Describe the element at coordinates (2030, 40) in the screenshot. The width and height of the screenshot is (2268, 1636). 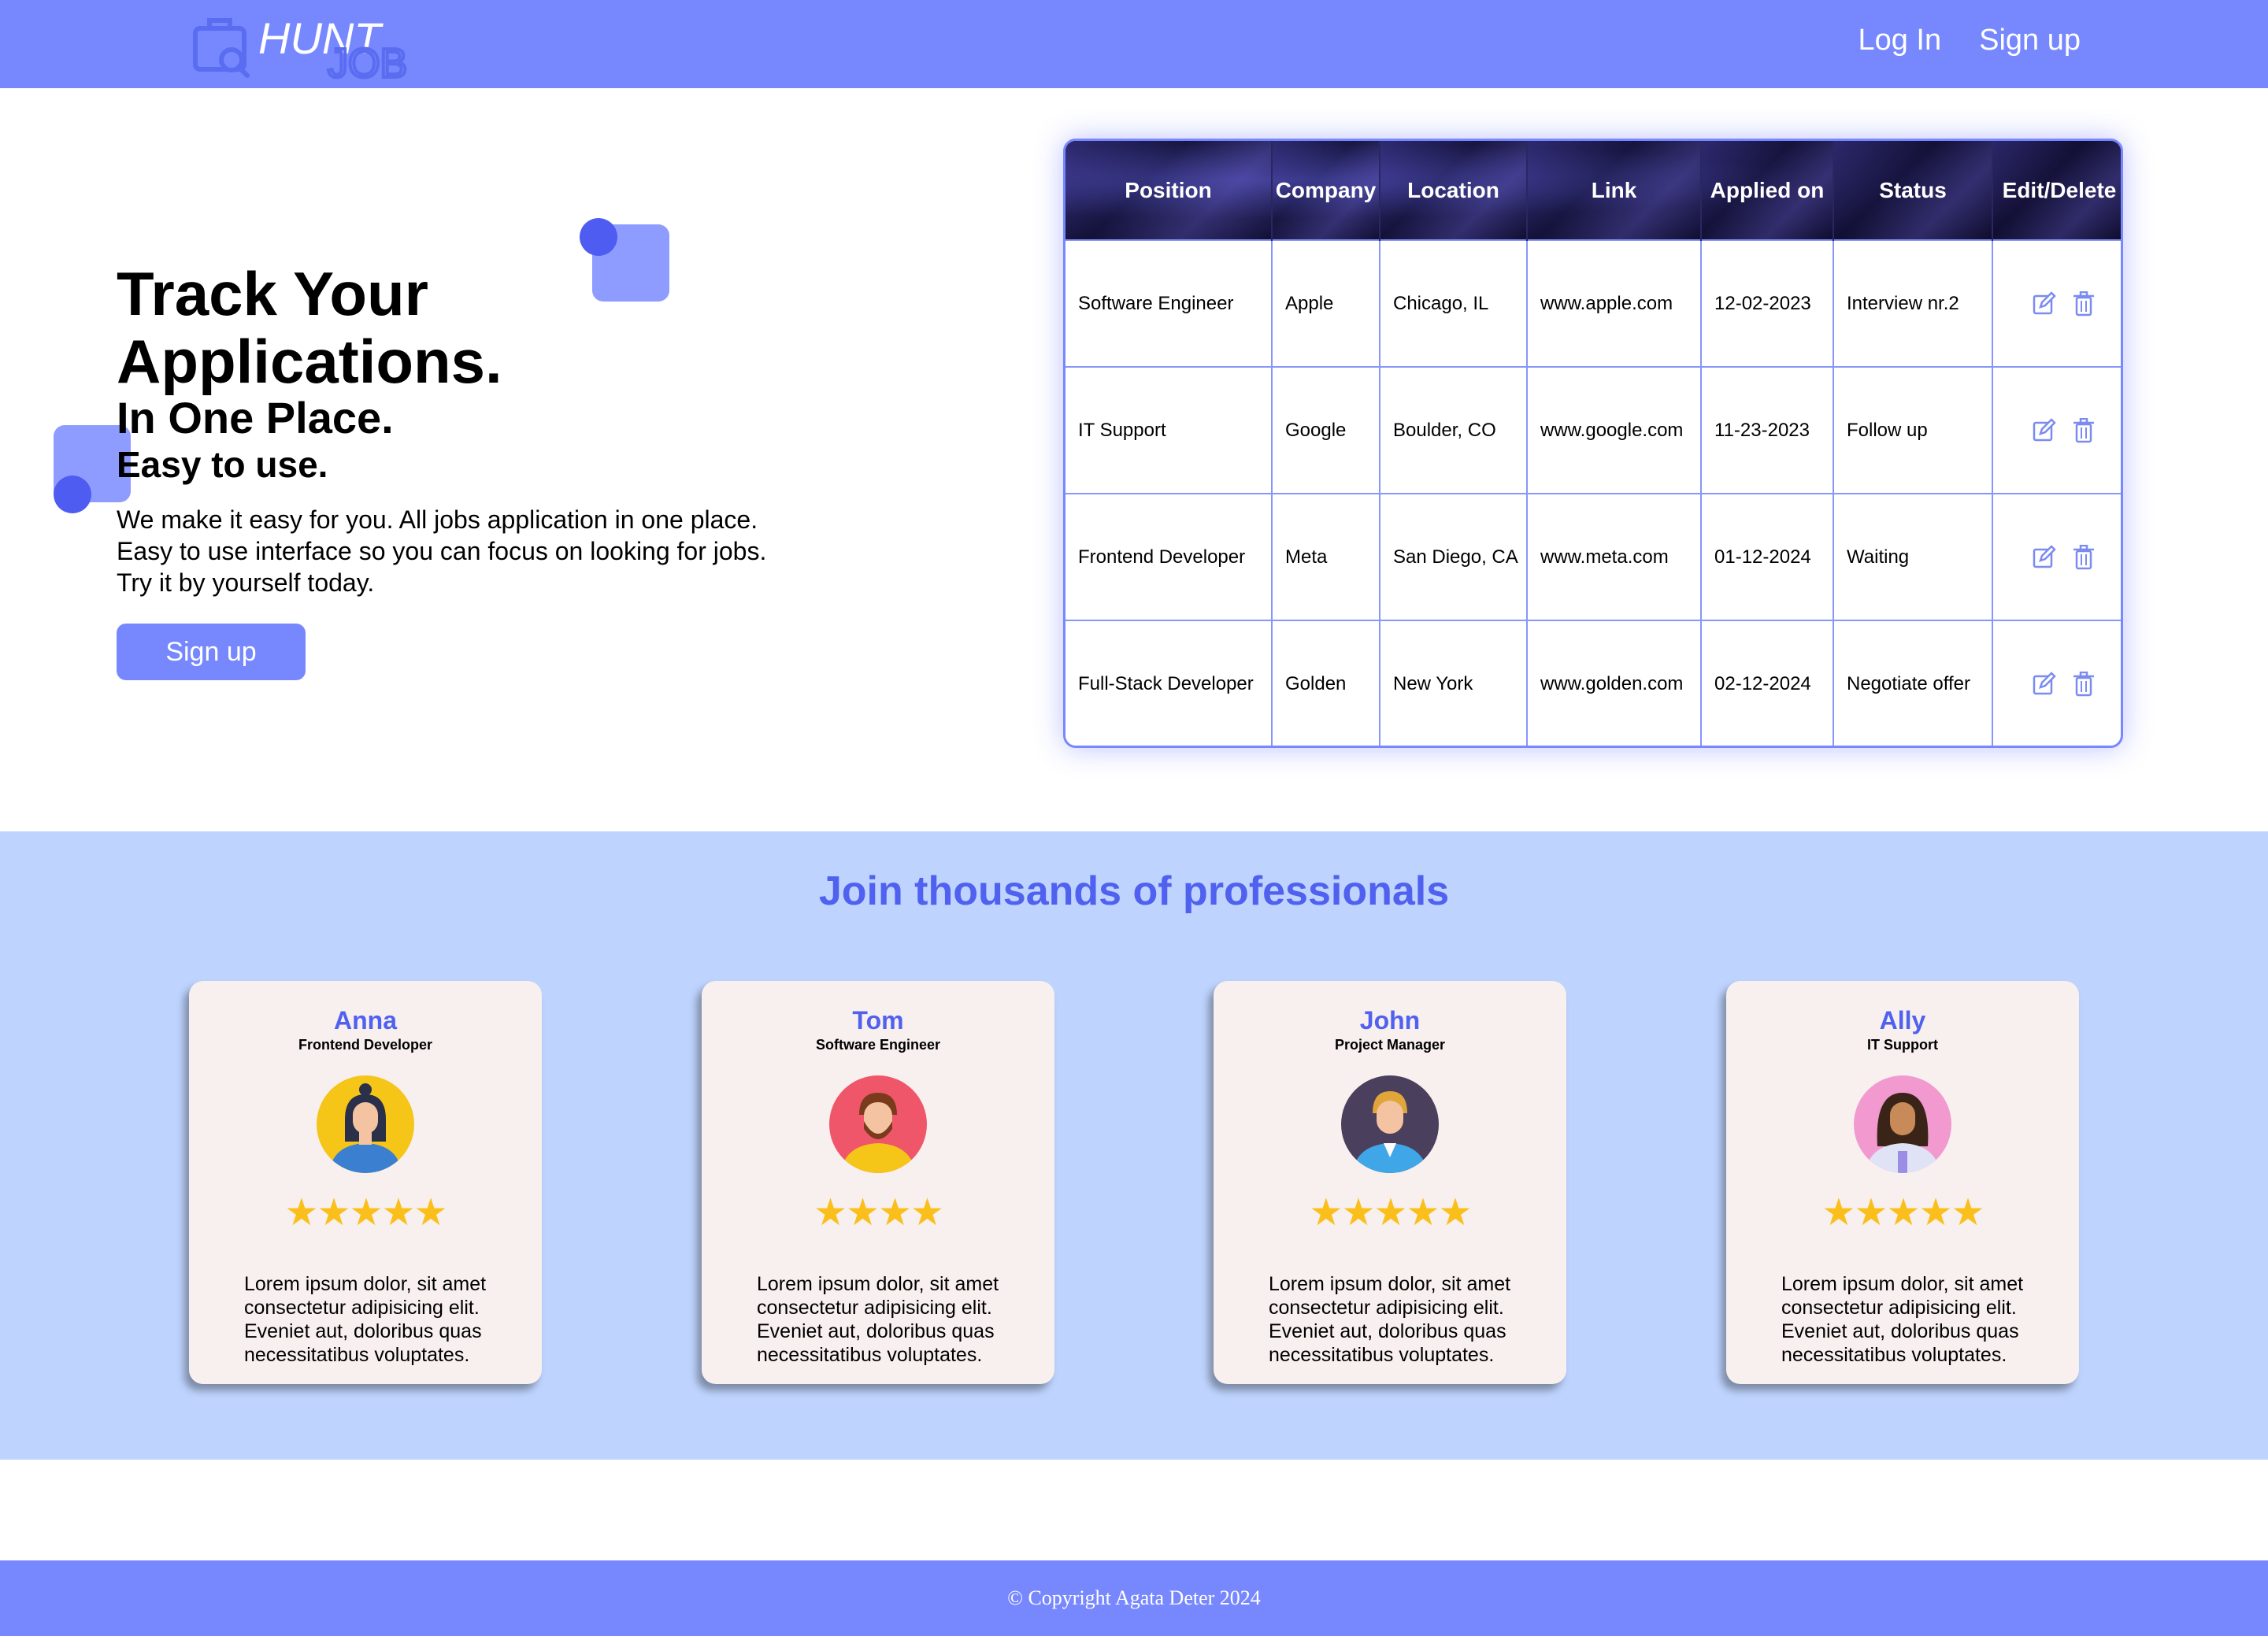
I see `signup-link: Sign up` at that location.